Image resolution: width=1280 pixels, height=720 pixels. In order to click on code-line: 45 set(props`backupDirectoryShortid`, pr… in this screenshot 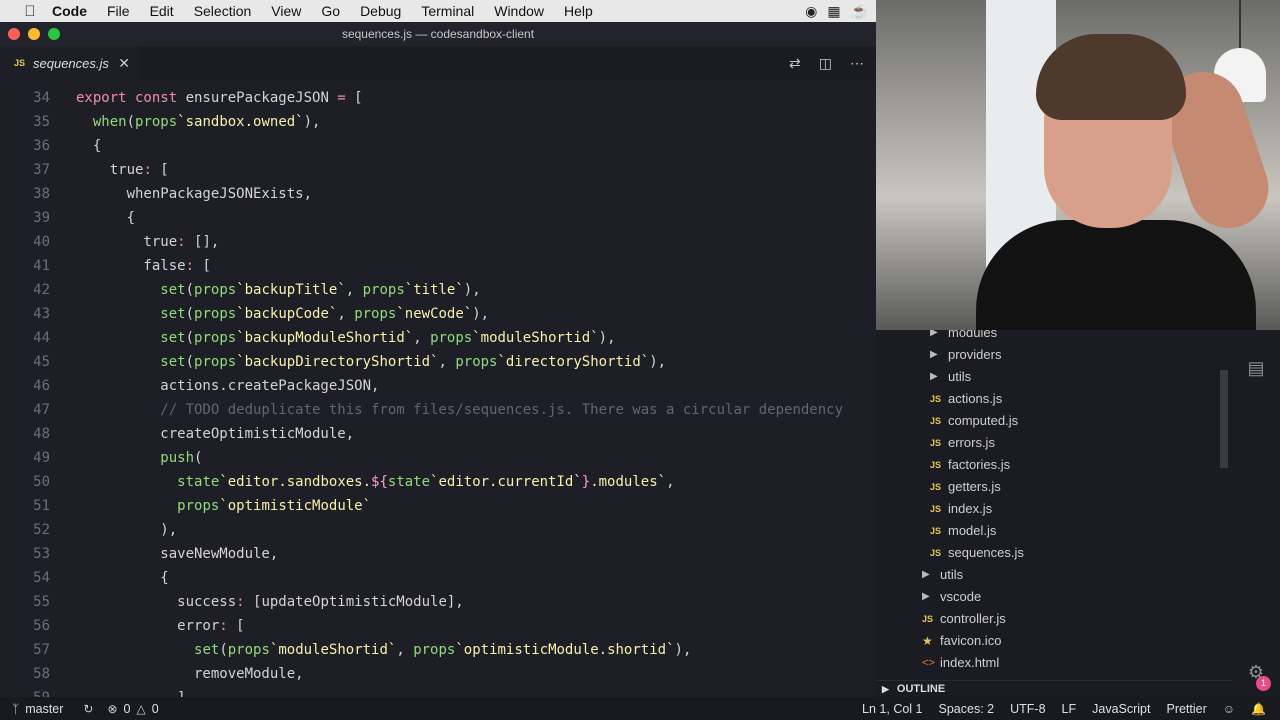, I will do `click(333, 362)`.